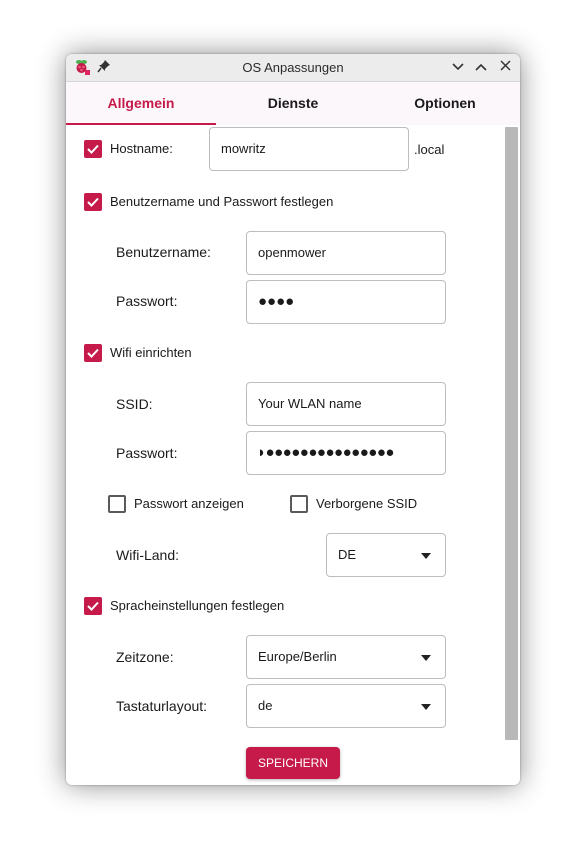  I want to click on username-label: Benutzername:, so click(163, 252).